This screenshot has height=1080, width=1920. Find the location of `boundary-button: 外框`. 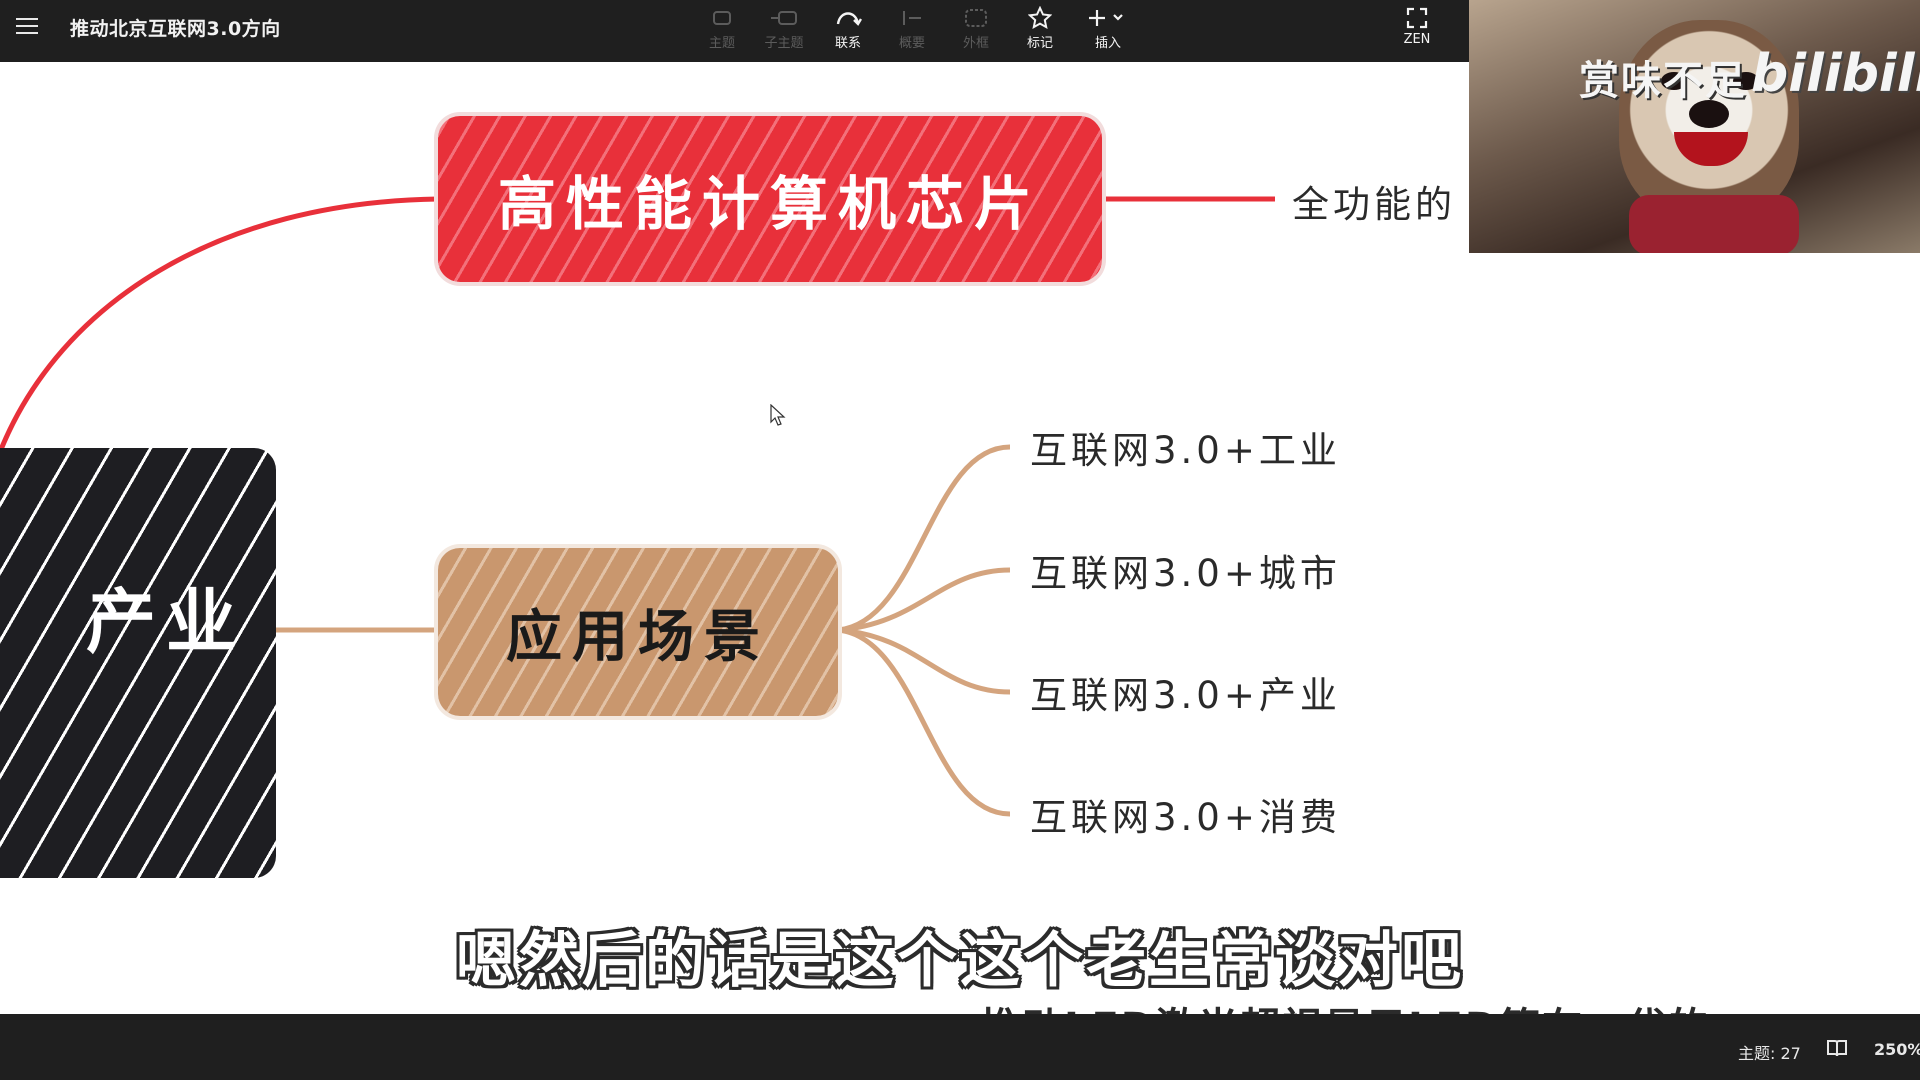

boundary-button: 外框 is located at coordinates (976, 31).